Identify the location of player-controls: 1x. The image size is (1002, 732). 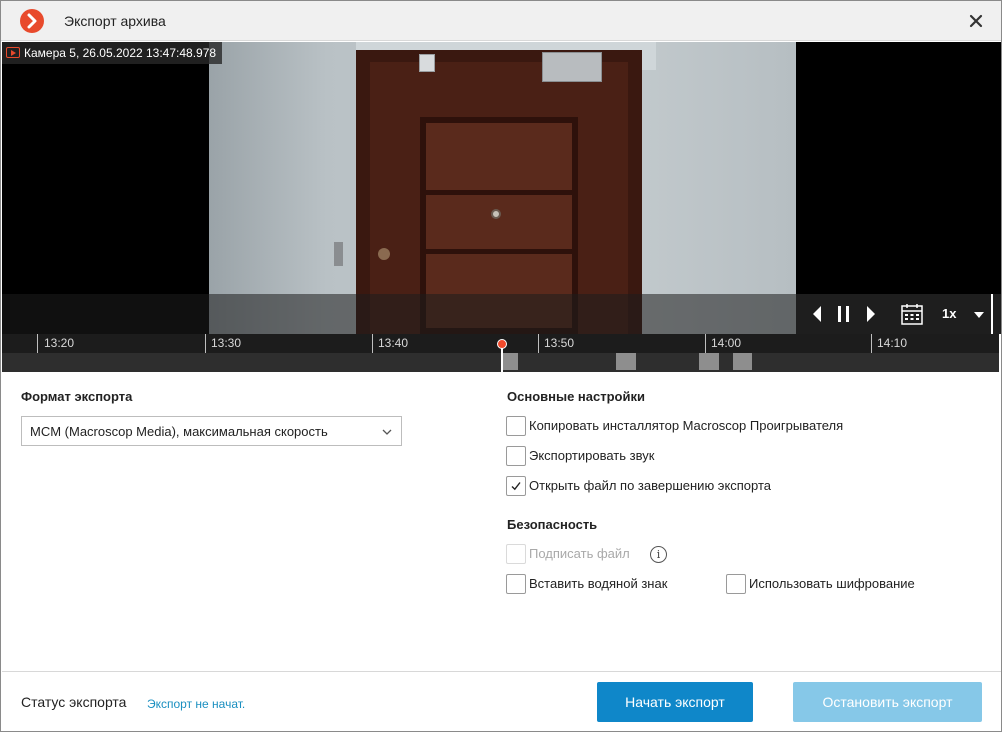
(898, 314).